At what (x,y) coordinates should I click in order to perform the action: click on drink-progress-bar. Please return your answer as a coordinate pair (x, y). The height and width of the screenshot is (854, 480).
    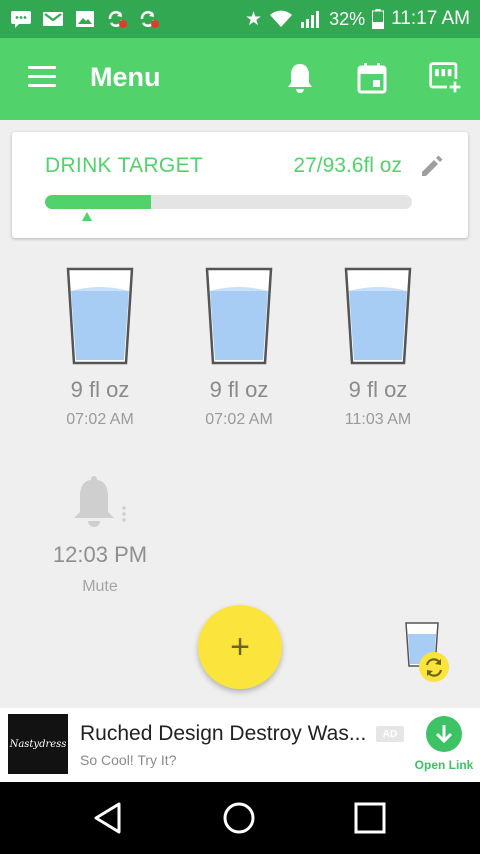
    Looking at the image, I should click on (228, 202).